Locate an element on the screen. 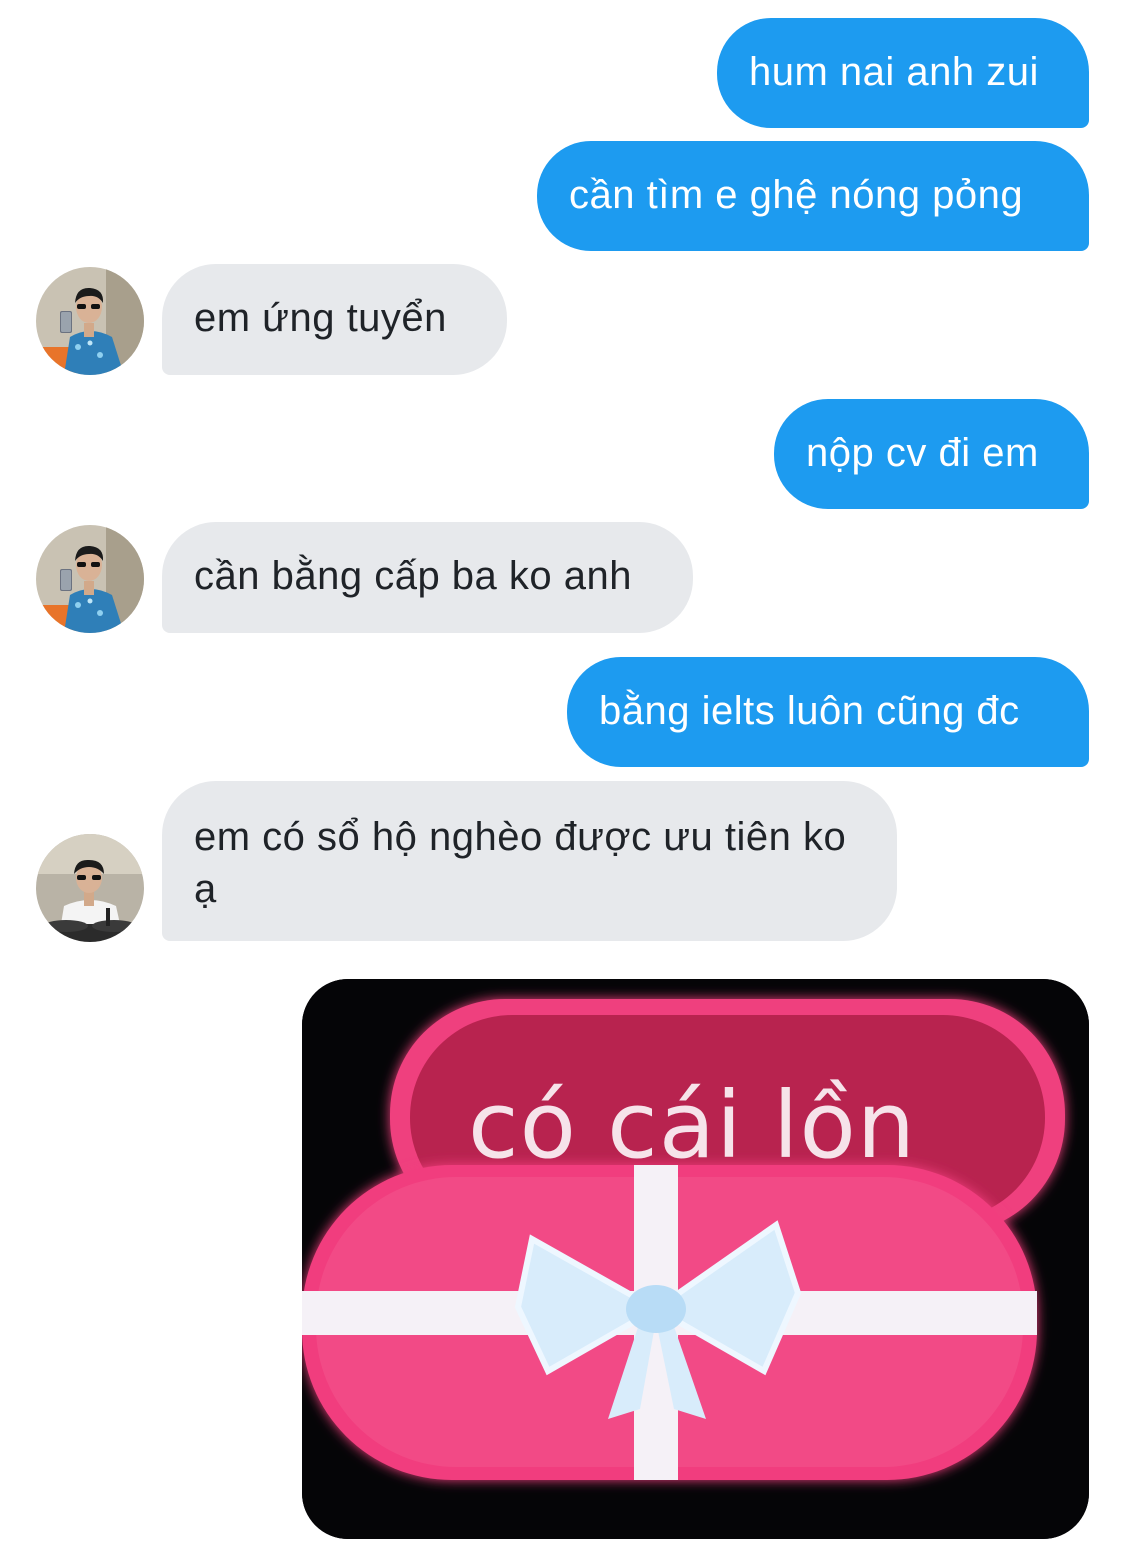  message-bubble-incoming: em có sổ hộ nghèo được ưu tiên ko ạ is located at coordinates (529, 861).